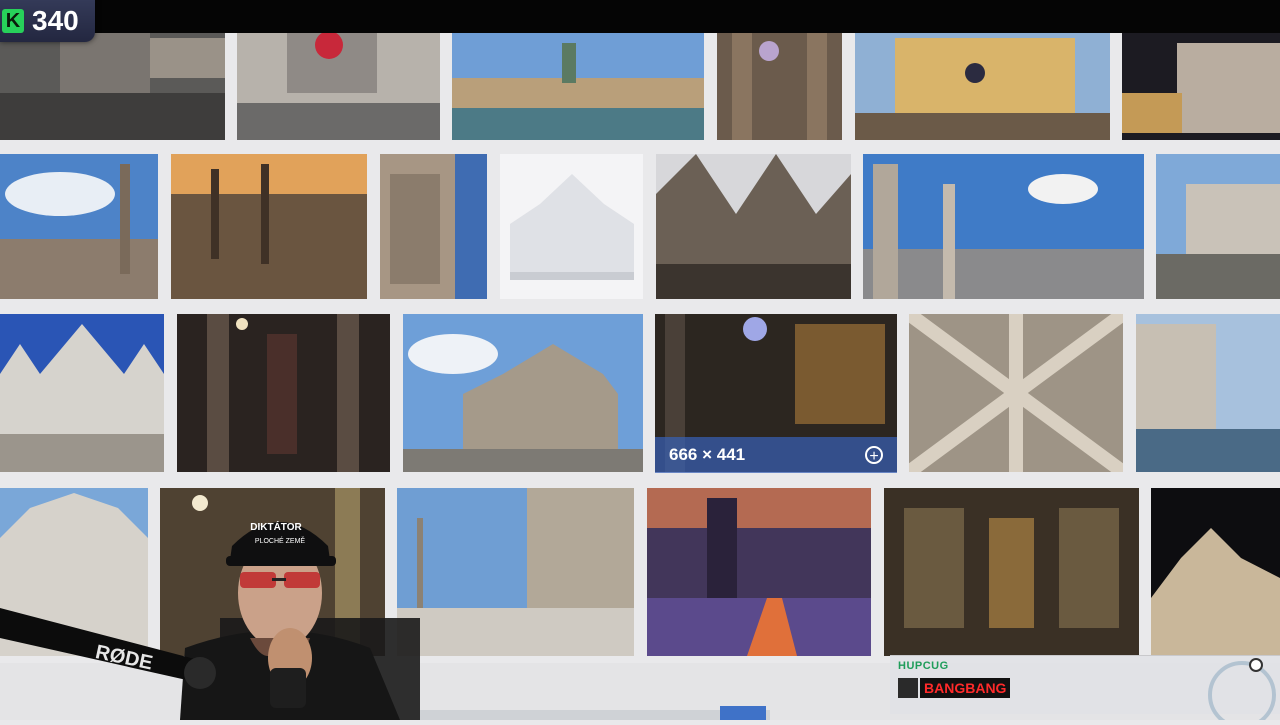 This screenshot has height=725, width=1280. I want to click on scrollbar-thumb, so click(743, 713).